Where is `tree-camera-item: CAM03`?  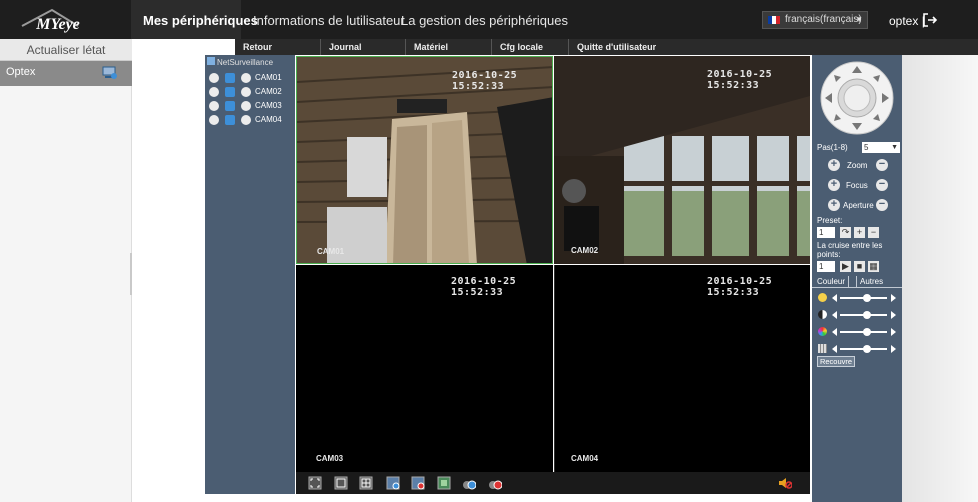
tree-camera-item: CAM03 is located at coordinates (251, 106).